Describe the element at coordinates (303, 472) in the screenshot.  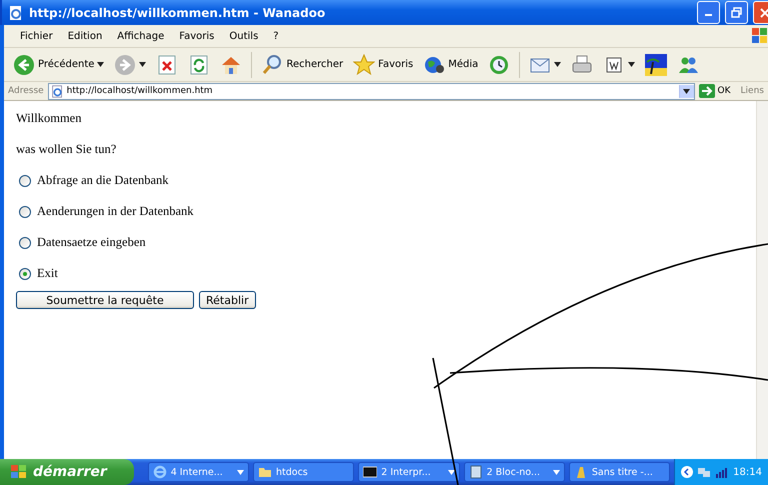
I see `taskbar-button: htdocs` at that location.